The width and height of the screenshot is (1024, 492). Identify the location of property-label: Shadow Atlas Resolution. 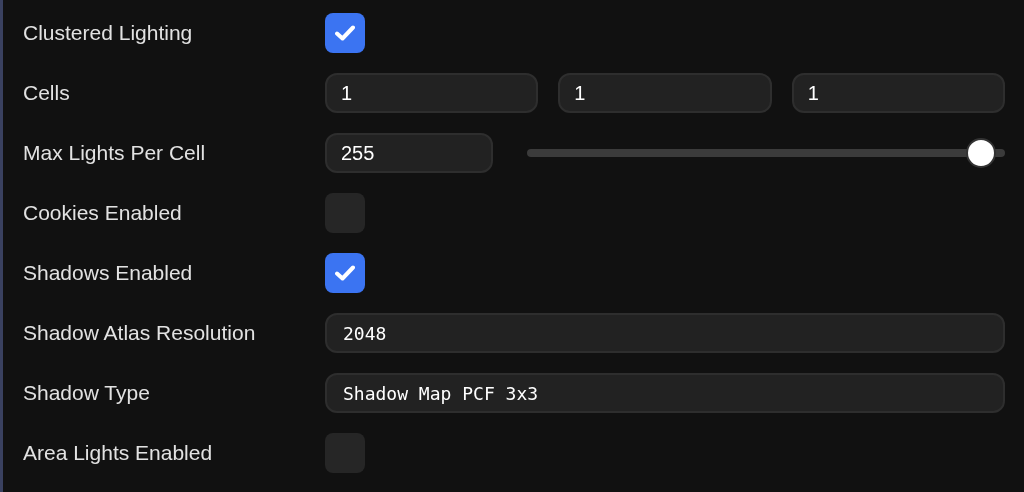
(140, 333).